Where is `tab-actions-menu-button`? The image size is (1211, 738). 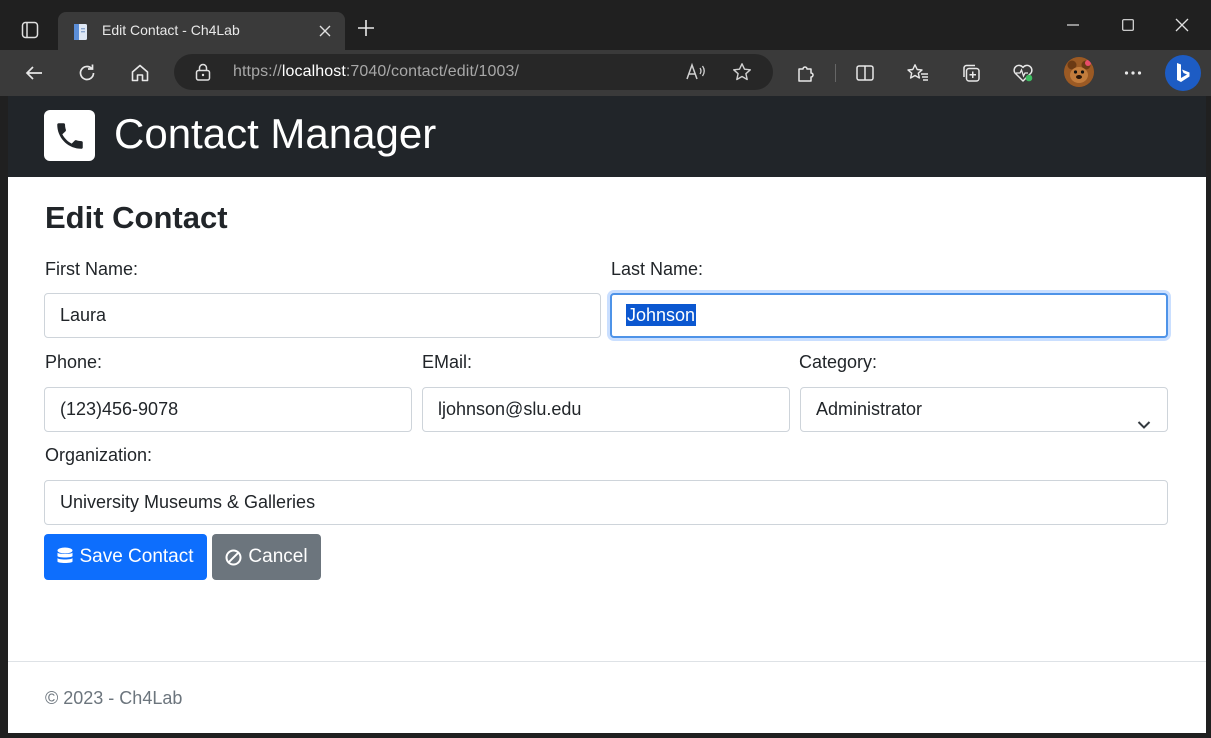 tab-actions-menu-button is located at coordinates (30, 30).